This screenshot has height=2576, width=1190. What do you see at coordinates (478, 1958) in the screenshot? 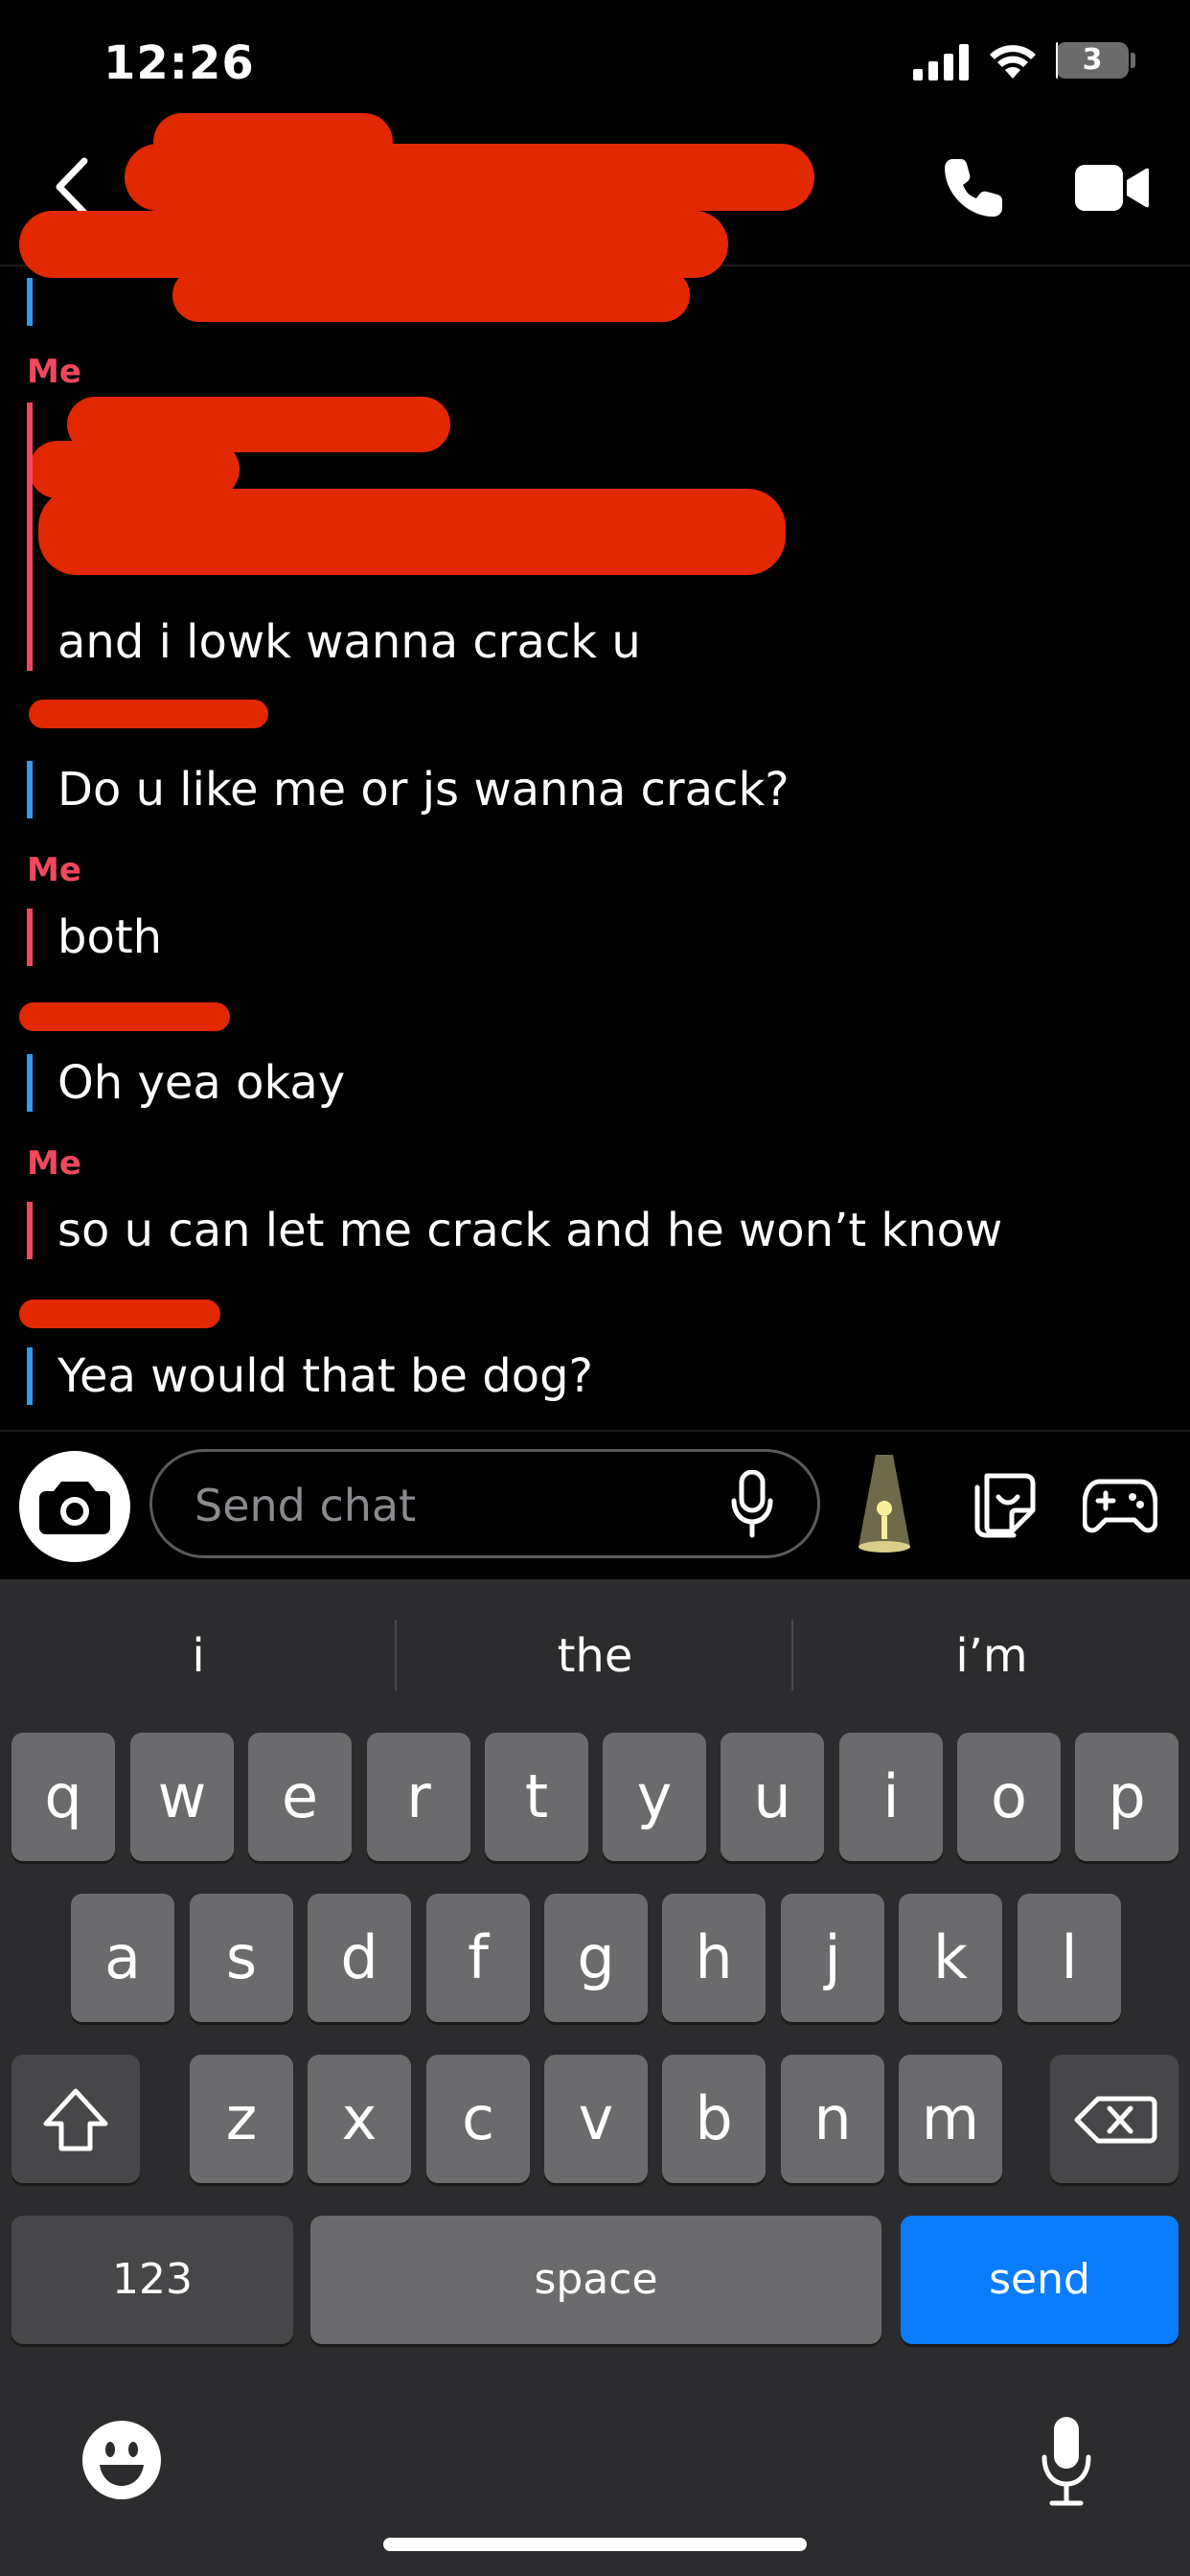
I see `key-f: f` at bounding box center [478, 1958].